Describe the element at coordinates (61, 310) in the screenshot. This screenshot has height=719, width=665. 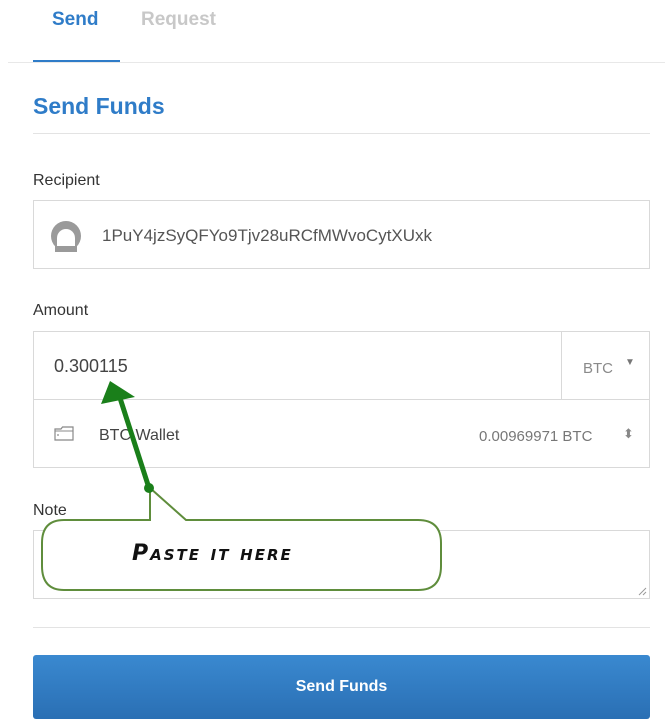
I see `amount-label: Amount` at that location.